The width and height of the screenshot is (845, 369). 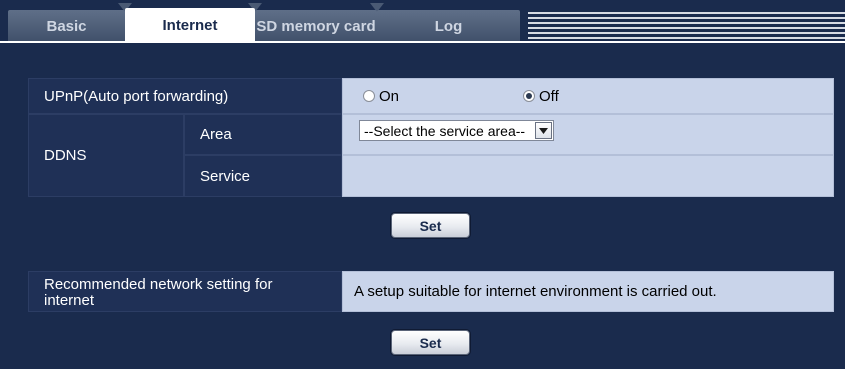 What do you see at coordinates (65, 155) in the screenshot?
I see `ddns-label: DDNS` at bounding box center [65, 155].